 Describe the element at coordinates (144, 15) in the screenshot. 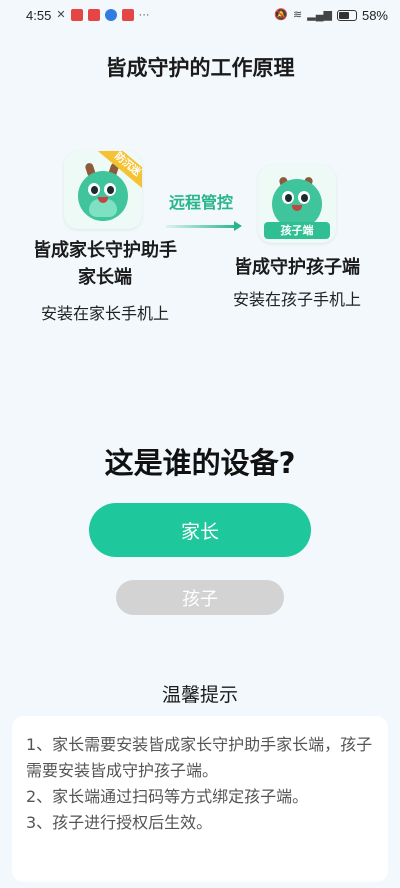

I see `more-icon: ···` at that location.